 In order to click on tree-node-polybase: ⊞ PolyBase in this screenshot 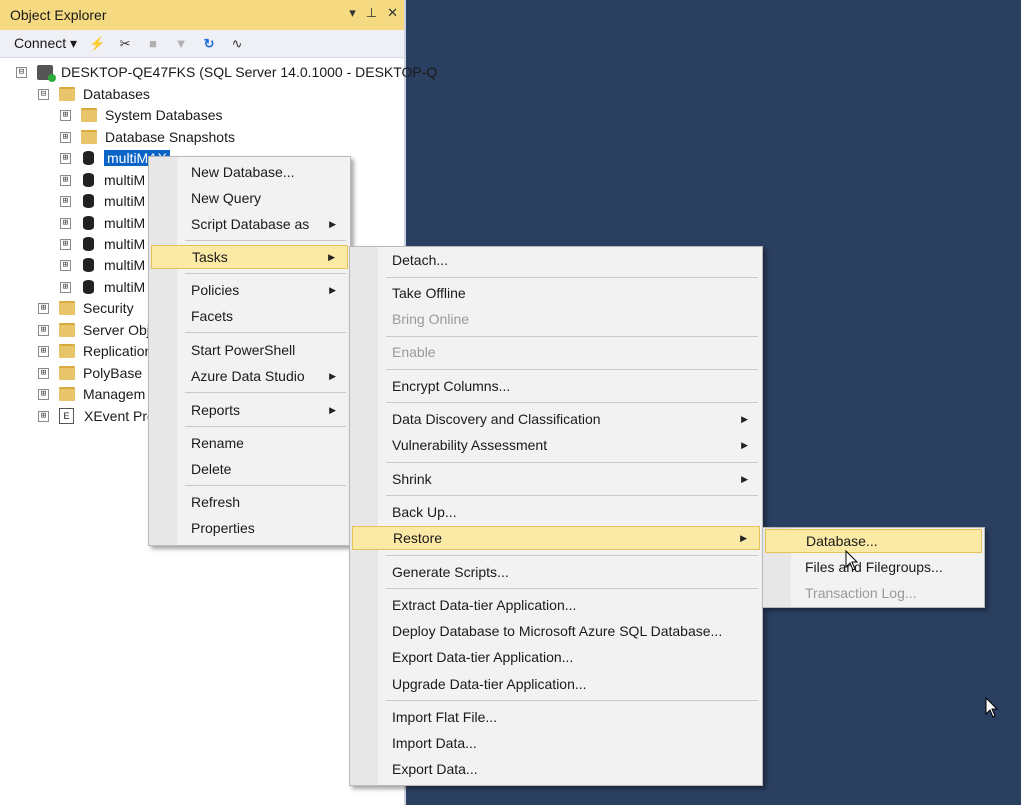, I will do `click(90, 373)`.